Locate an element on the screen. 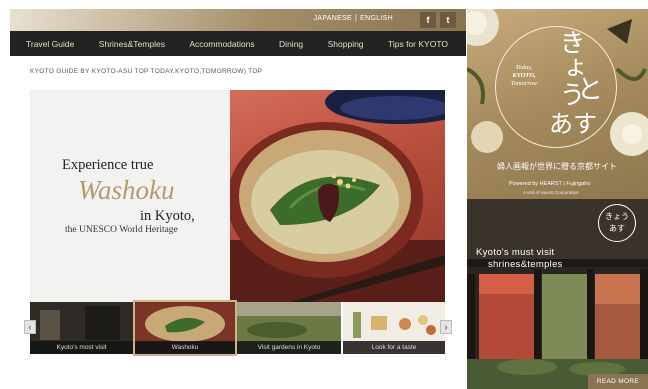  carousel-next-button: › is located at coordinates (446, 327).